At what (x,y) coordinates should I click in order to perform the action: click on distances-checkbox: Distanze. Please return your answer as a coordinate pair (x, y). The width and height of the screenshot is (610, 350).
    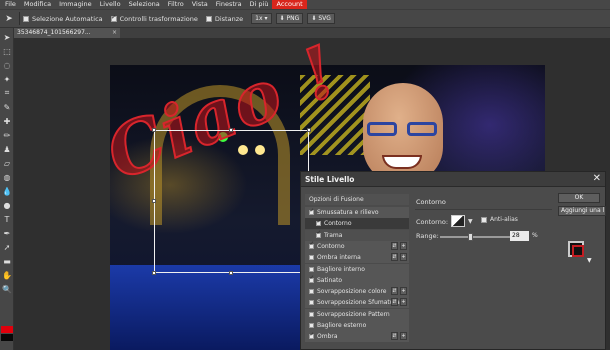
    Looking at the image, I should click on (224, 19).